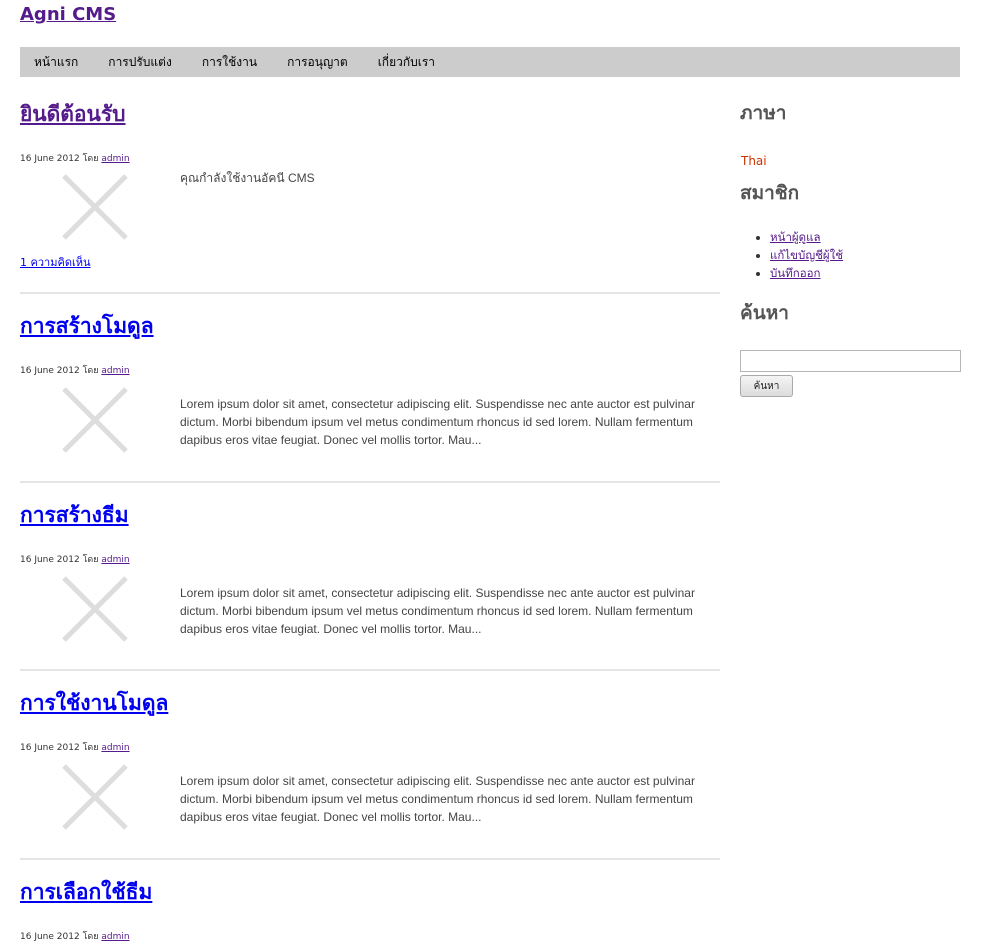 The image size is (983, 943). I want to click on search-heading: ค้นหา, so click(764, 313).